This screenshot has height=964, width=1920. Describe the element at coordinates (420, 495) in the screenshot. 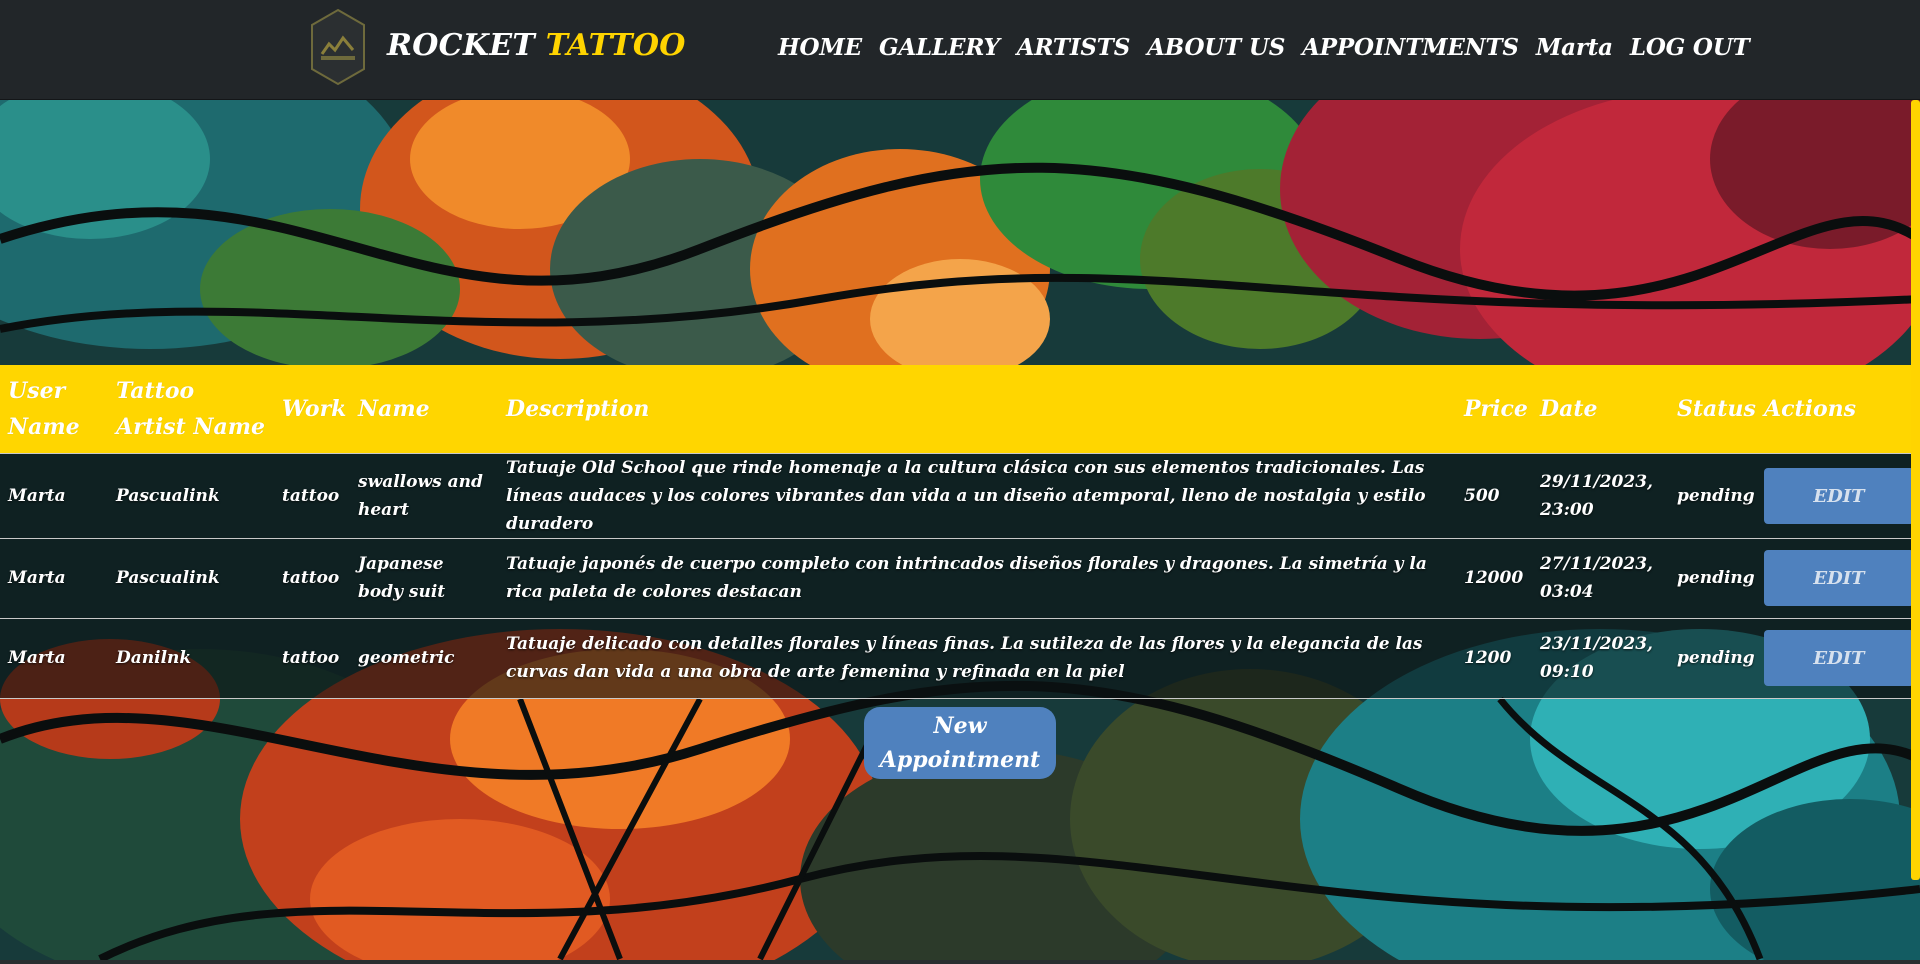

I see `cell-name: swallows and heart` at that location.